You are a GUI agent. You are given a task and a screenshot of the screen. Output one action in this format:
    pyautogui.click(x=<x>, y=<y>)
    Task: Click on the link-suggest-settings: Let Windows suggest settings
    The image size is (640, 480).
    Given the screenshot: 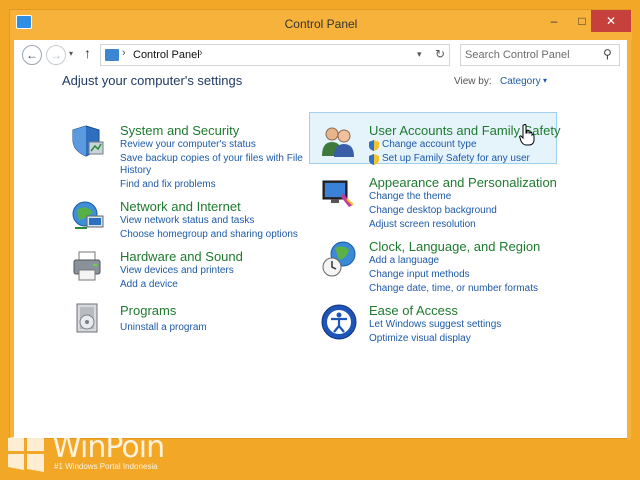 What is the action you would take?
    pyautogui.click(x=435, y=324)
    